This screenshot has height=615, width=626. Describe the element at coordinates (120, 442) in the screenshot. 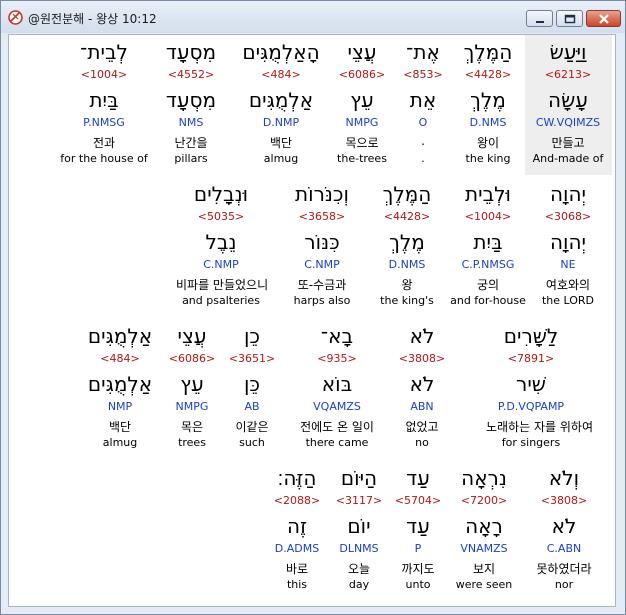

I see `english-gloss: almug` at that location.